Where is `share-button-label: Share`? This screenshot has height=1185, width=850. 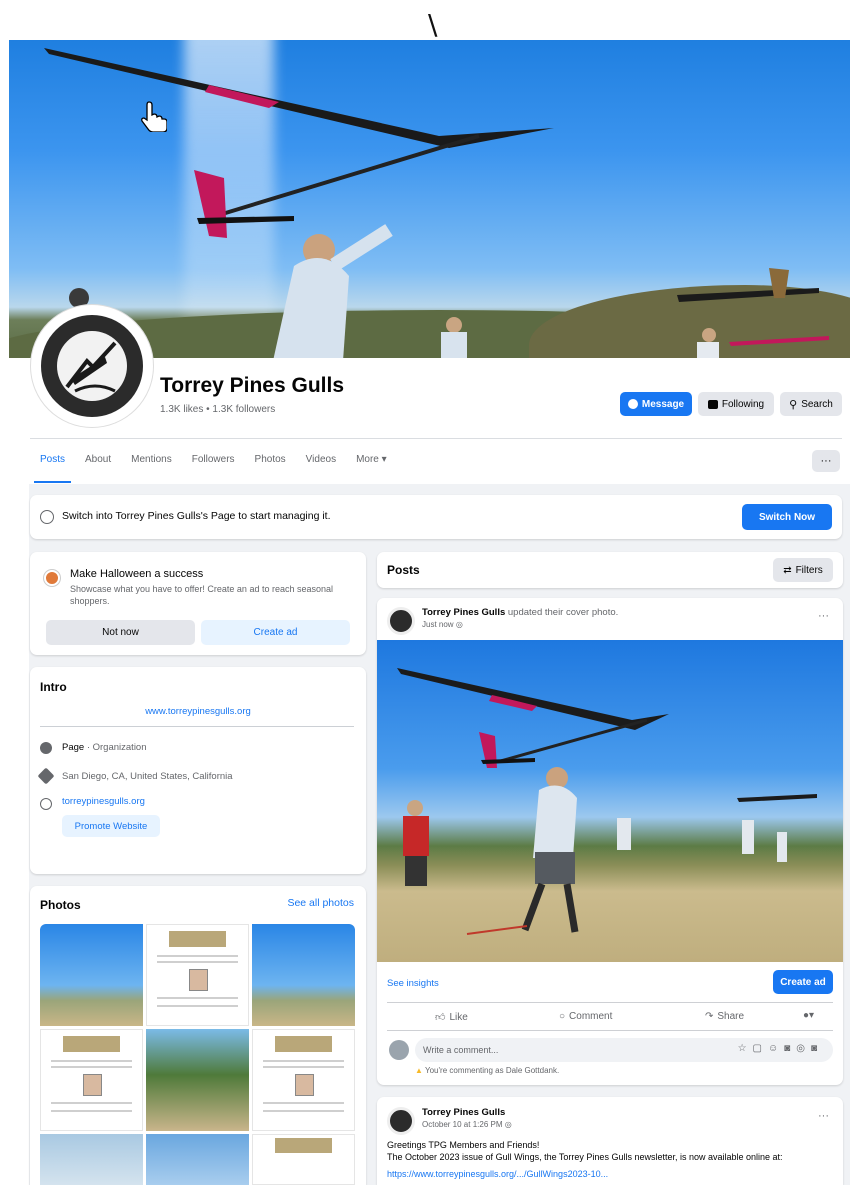
share-button-label: Share is located at coordinates (731, 1016).